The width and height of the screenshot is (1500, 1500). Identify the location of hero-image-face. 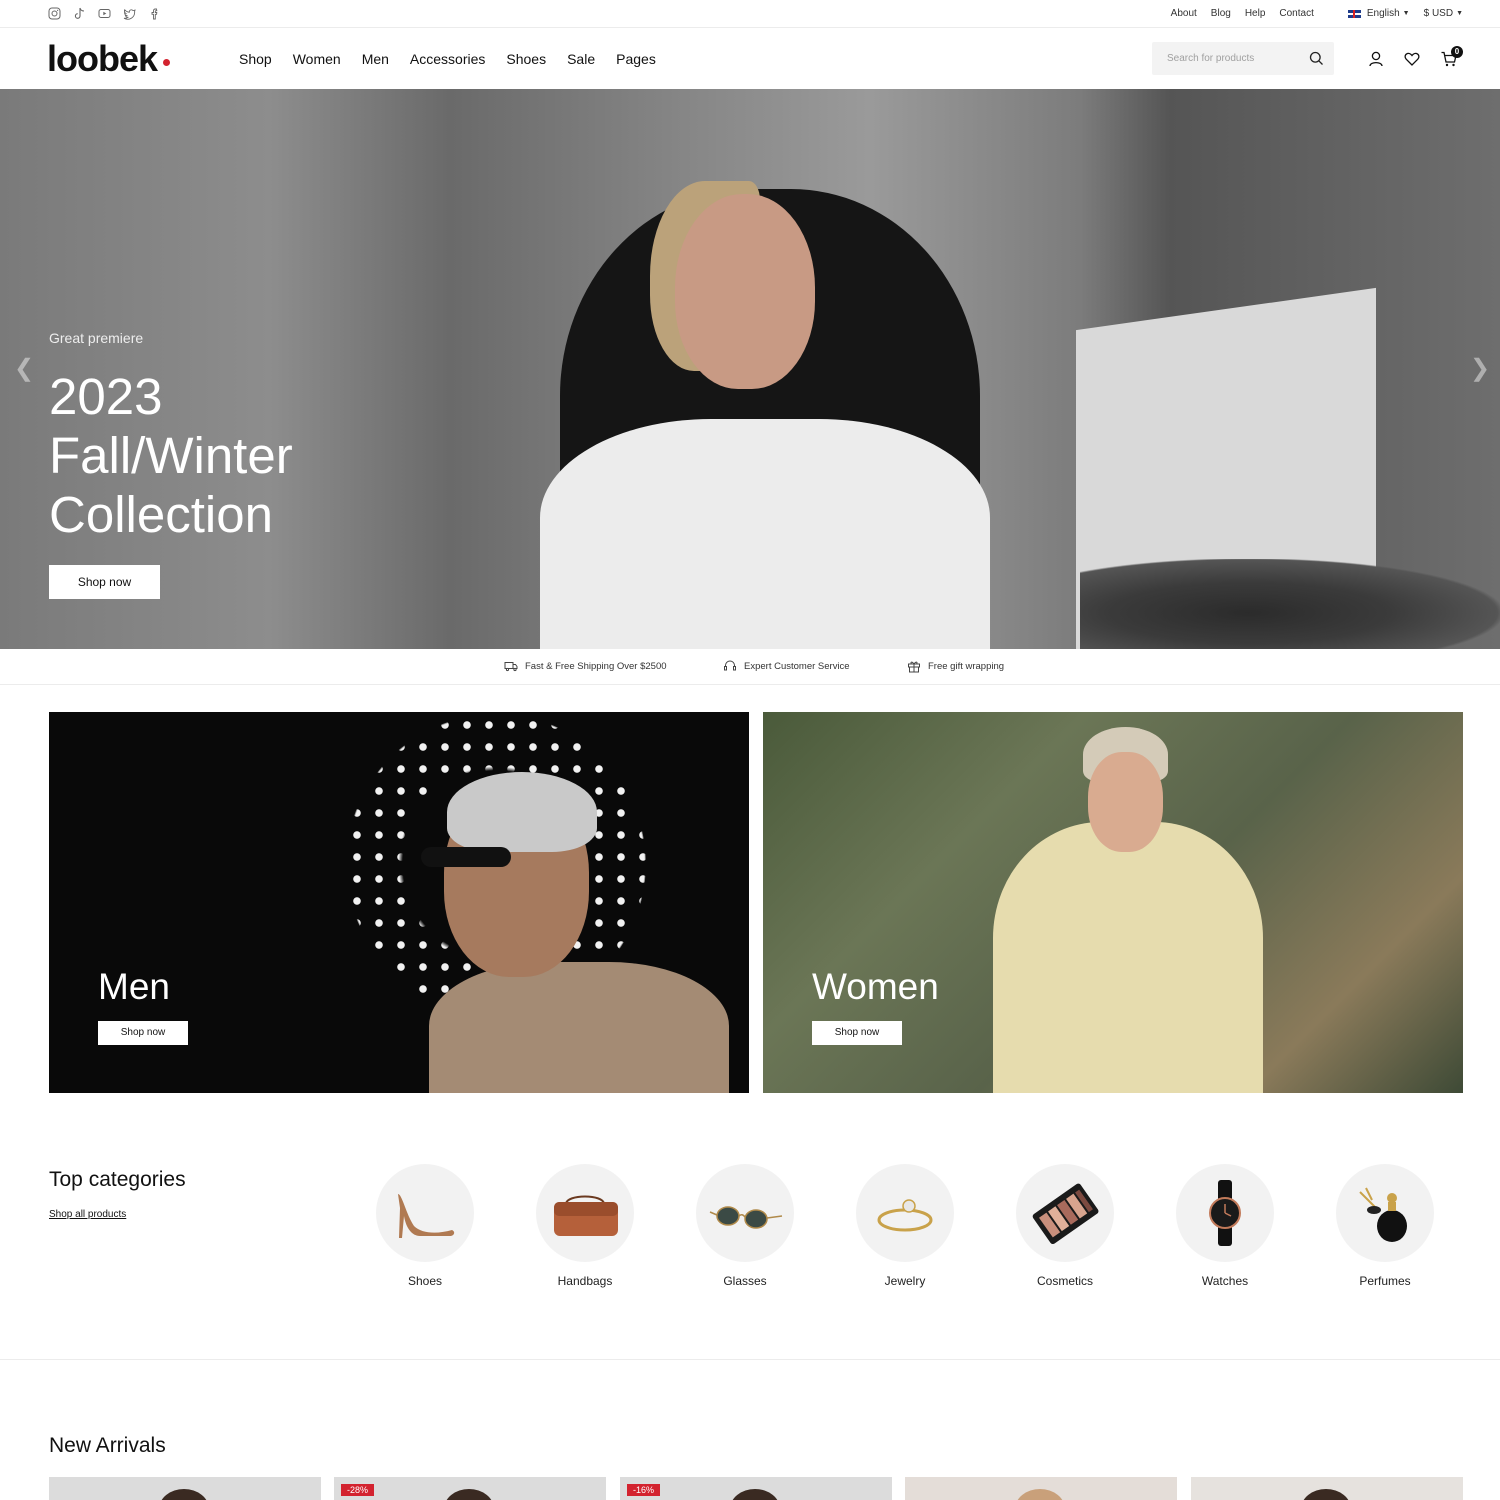
(745, 291).